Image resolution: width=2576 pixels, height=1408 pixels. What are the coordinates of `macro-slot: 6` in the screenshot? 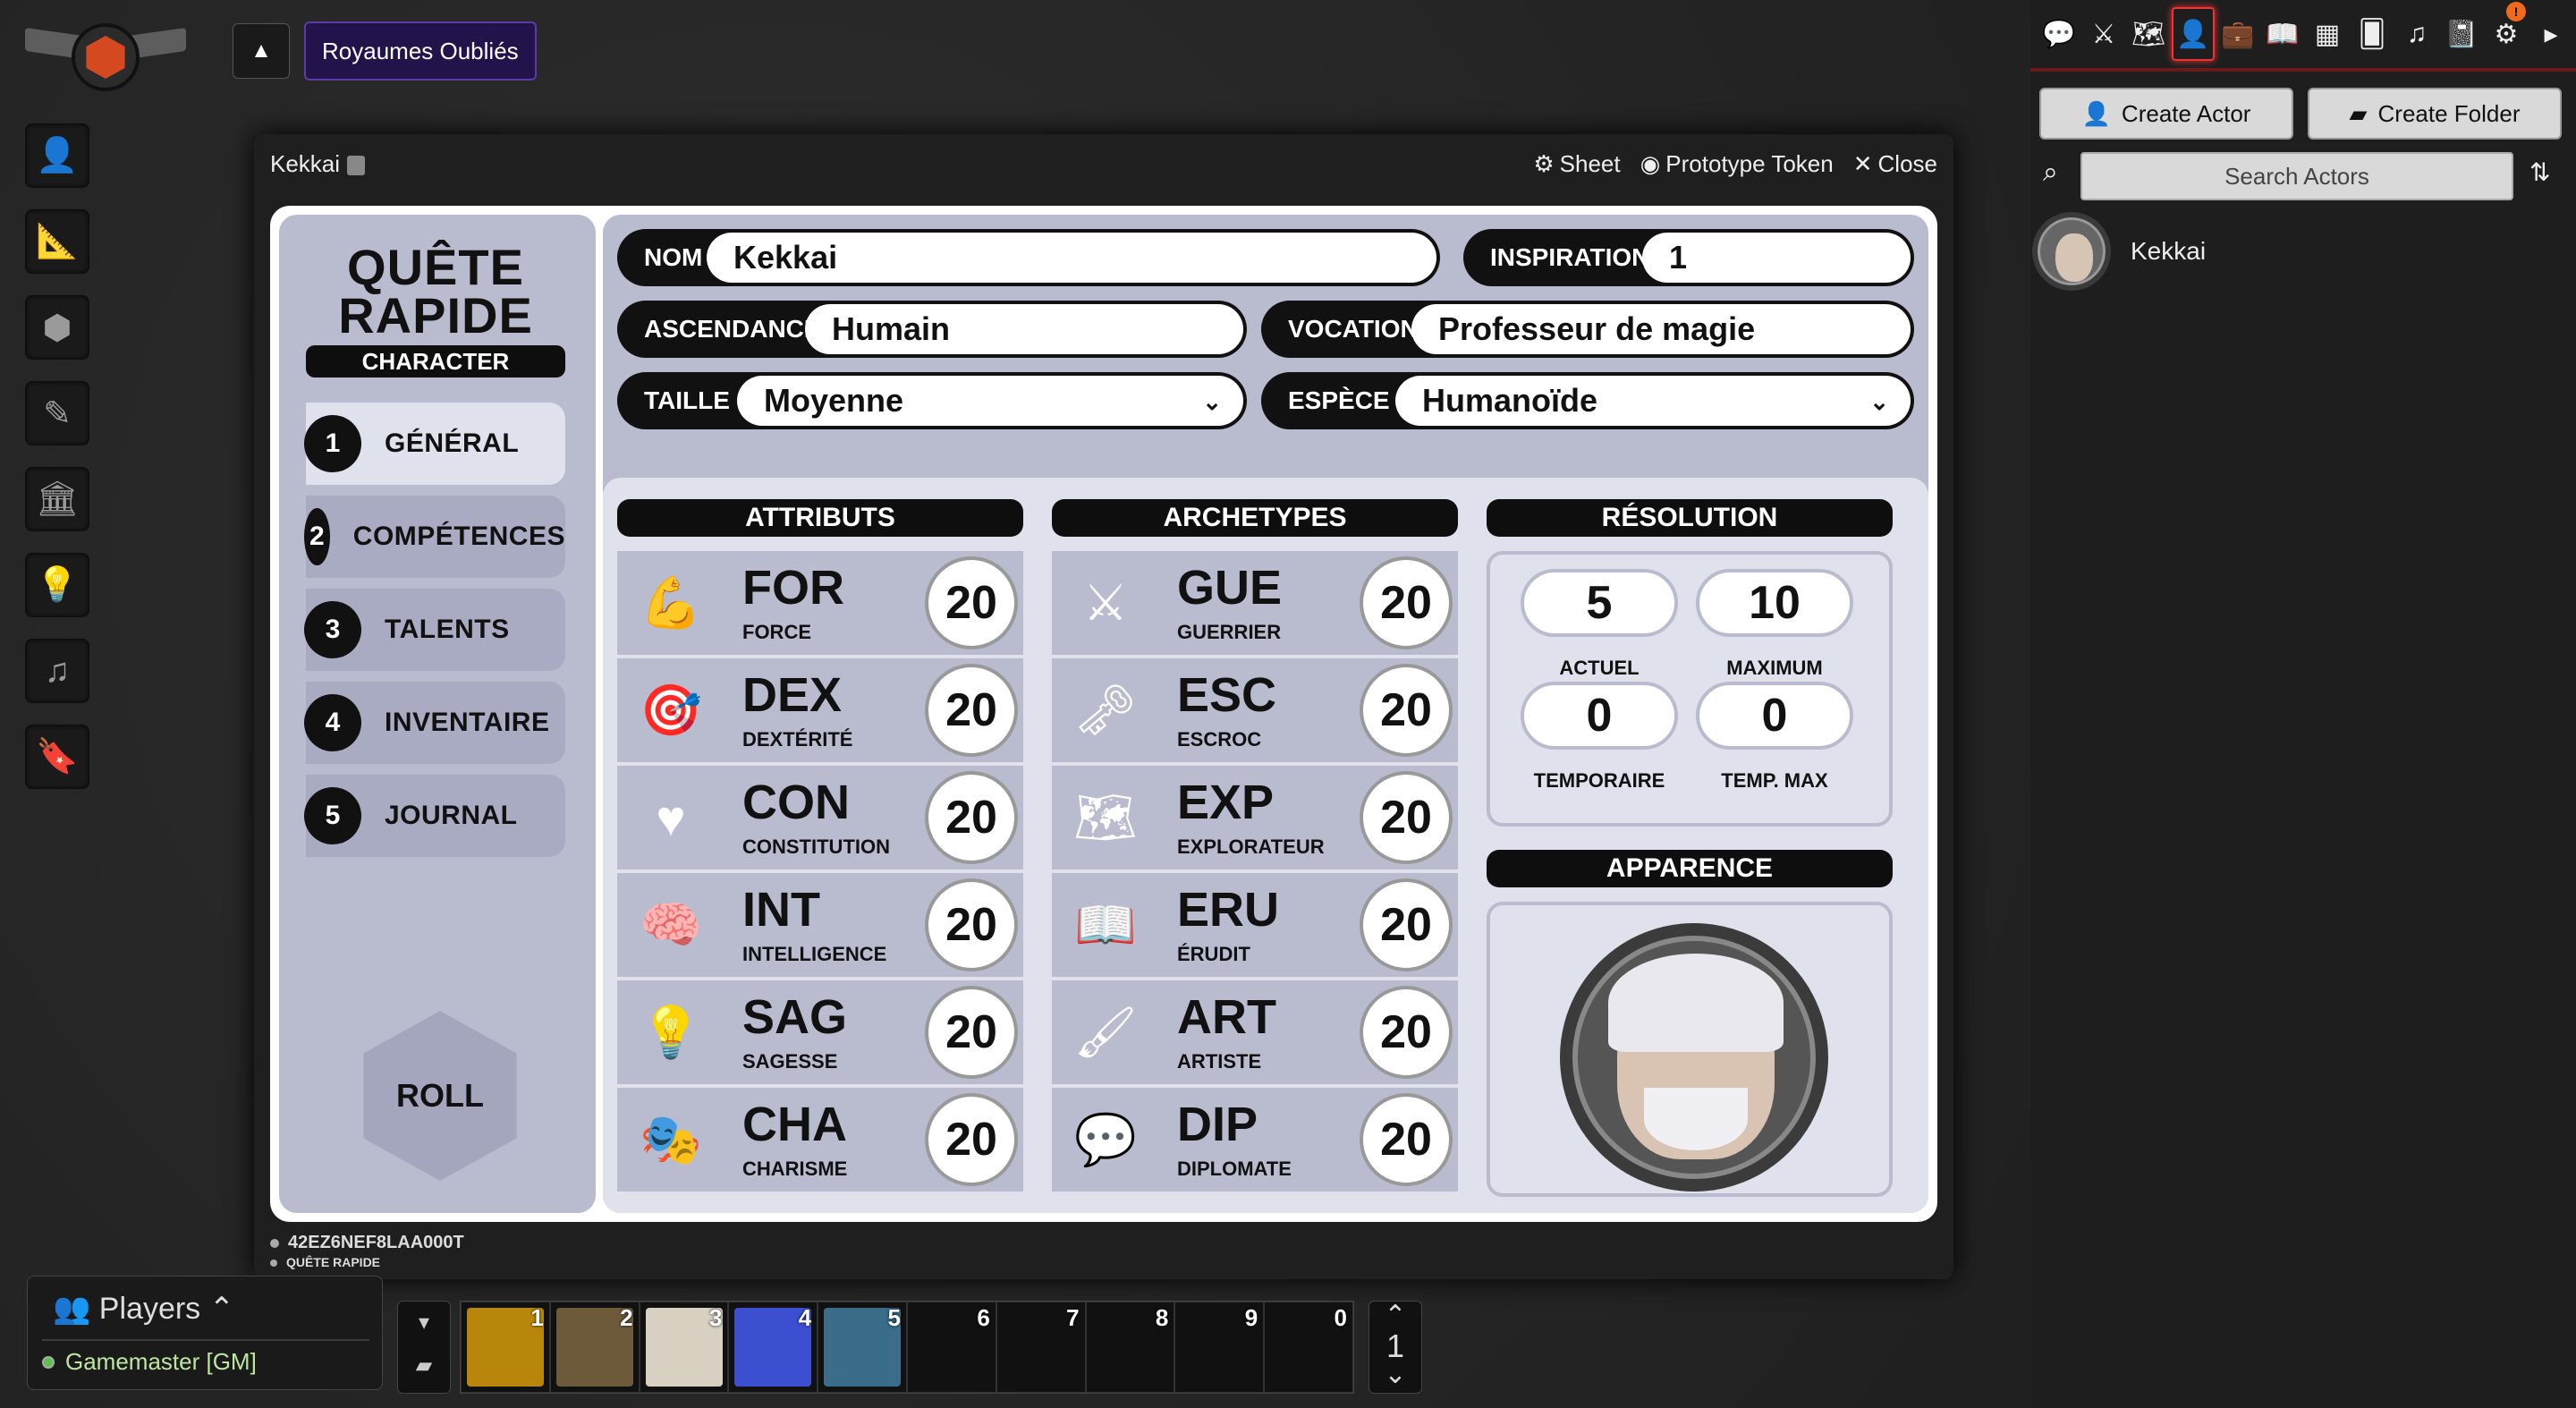 It's located at (951, 1347).